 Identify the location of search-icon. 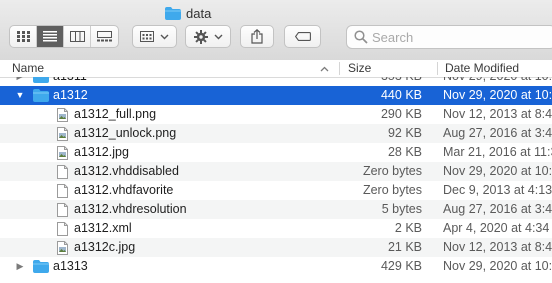
(361, 37).